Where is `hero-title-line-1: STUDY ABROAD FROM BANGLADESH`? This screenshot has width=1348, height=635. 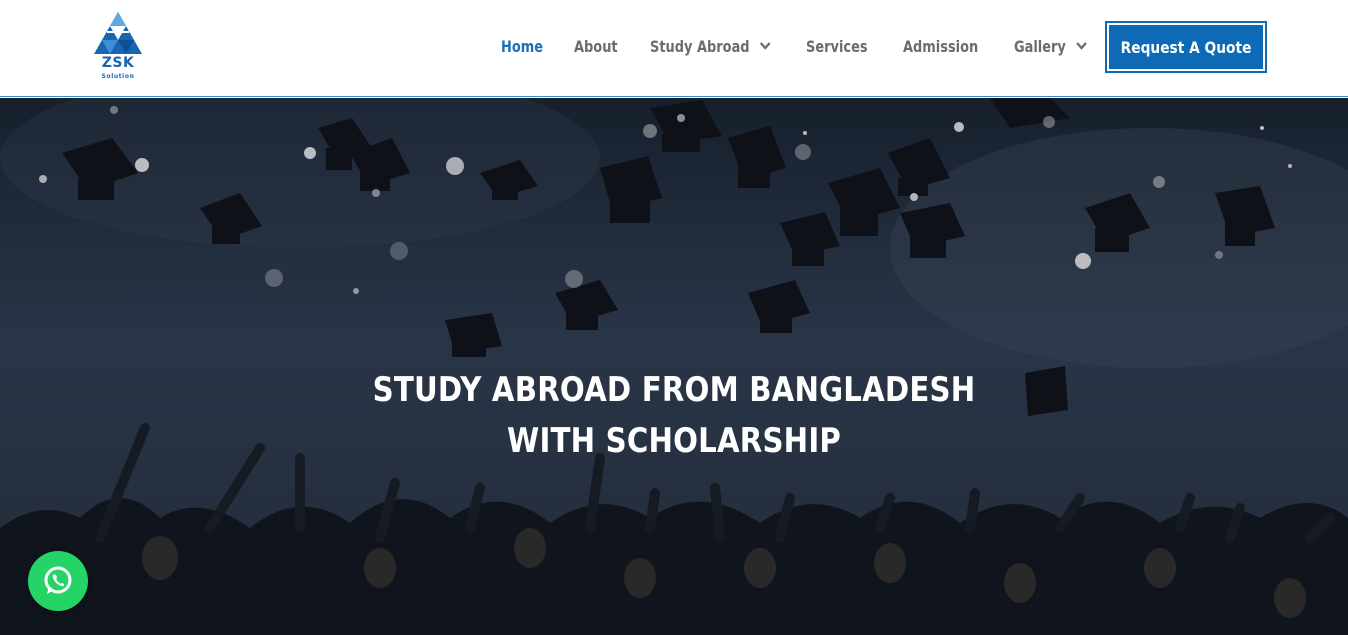
hero-title-line-1: STUDY ABROAD FROM BANGLADESH is located at coordinates (674, 390).